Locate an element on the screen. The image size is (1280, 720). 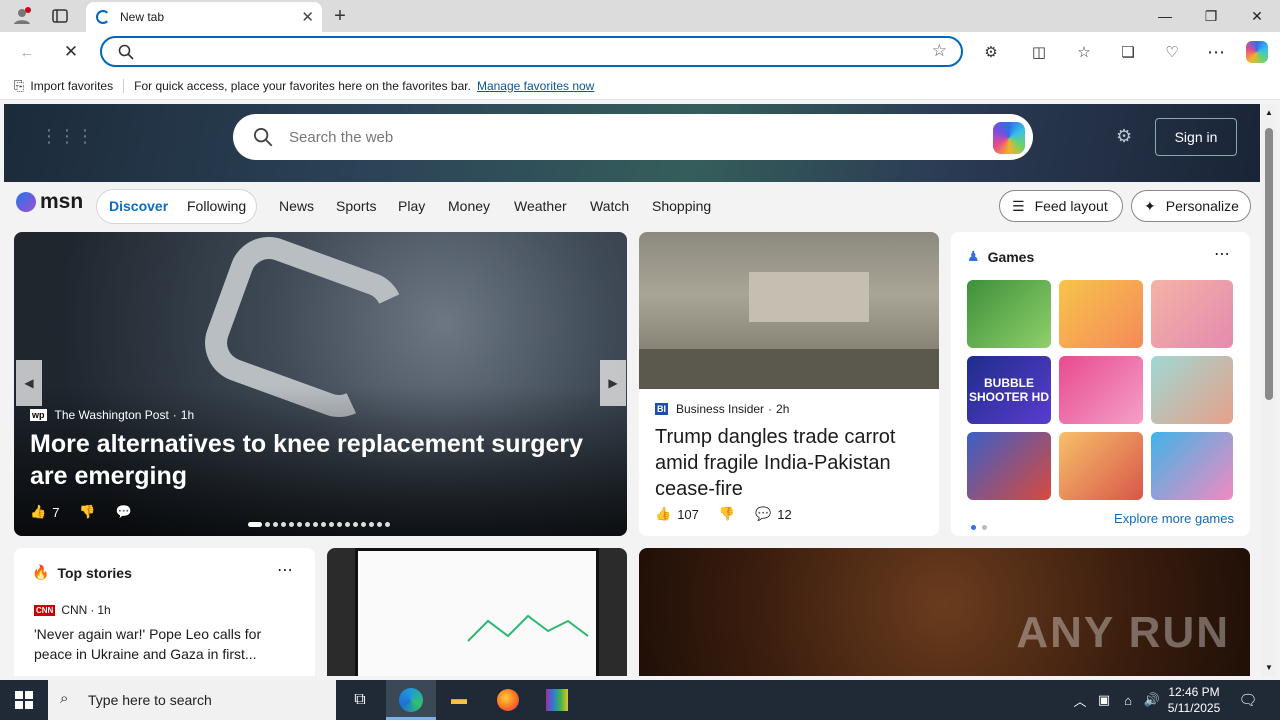
notifications-icon: 🗨 is located at coordinates (1248, 700).